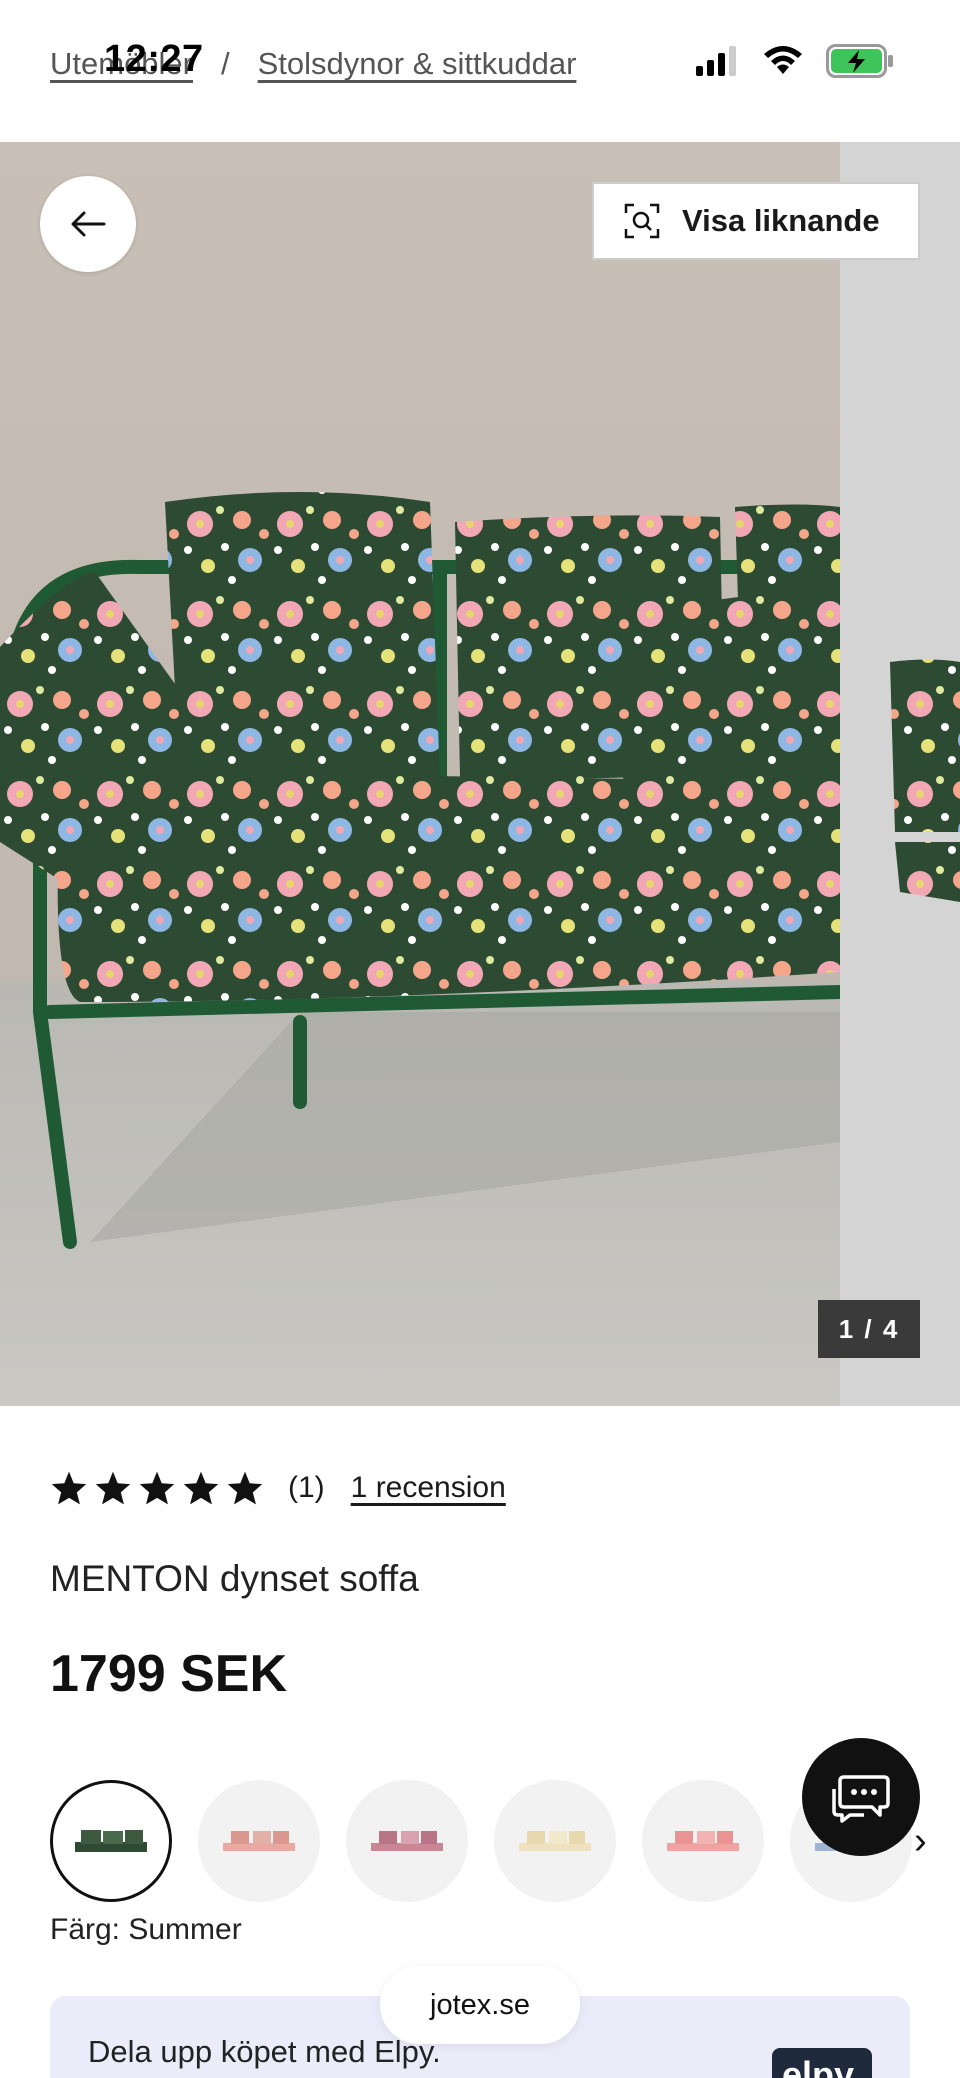  I want to click on wifi-icon, so click(783, 60).